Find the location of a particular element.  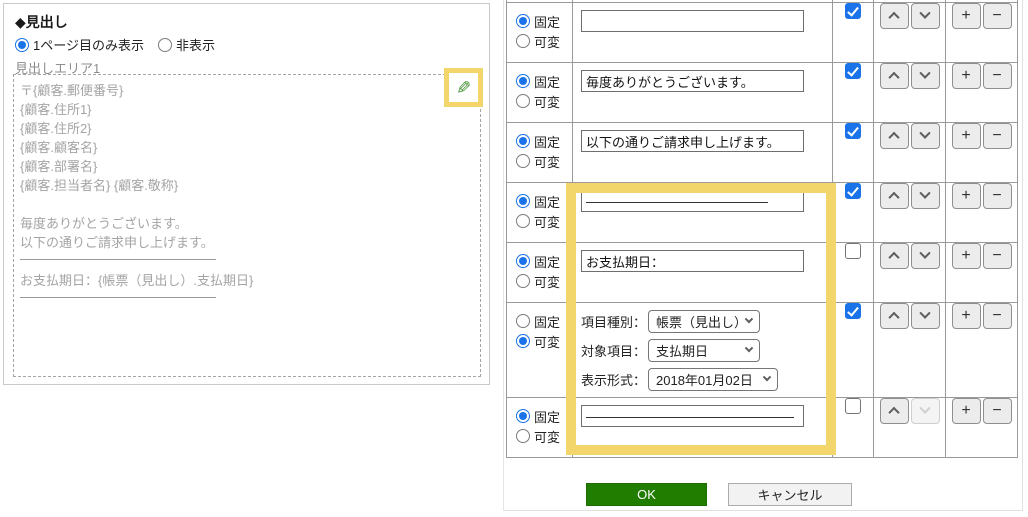

radio-label: 非表示 is located at coordinates (195, 45).